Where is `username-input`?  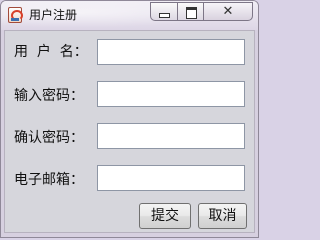
username-input is located at coordinates (171, 52).